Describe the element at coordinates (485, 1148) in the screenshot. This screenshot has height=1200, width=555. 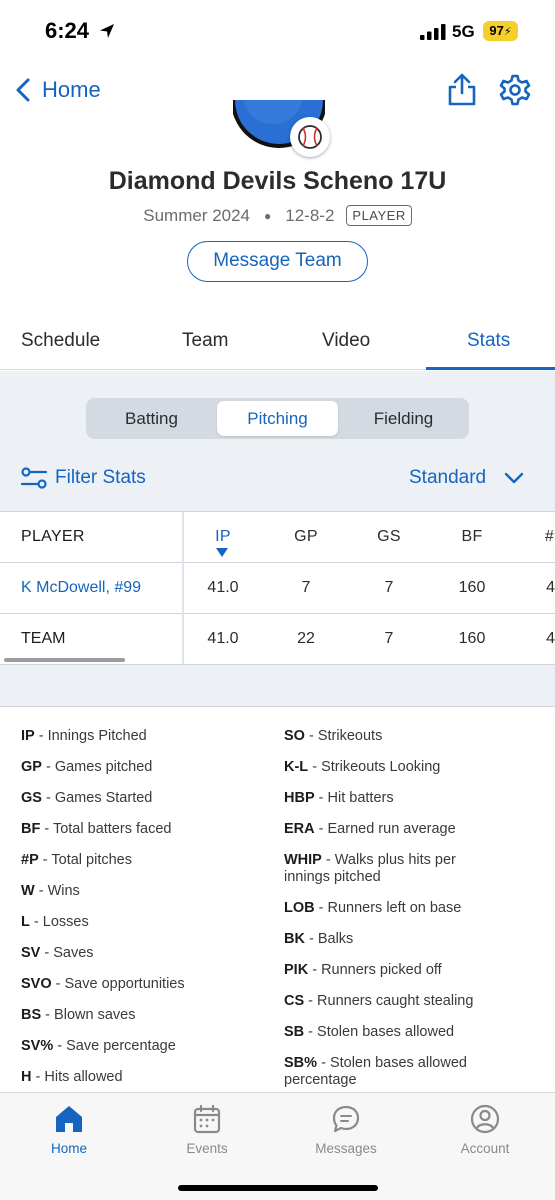
I see `bottom-tab-account-label: Account` at that location.